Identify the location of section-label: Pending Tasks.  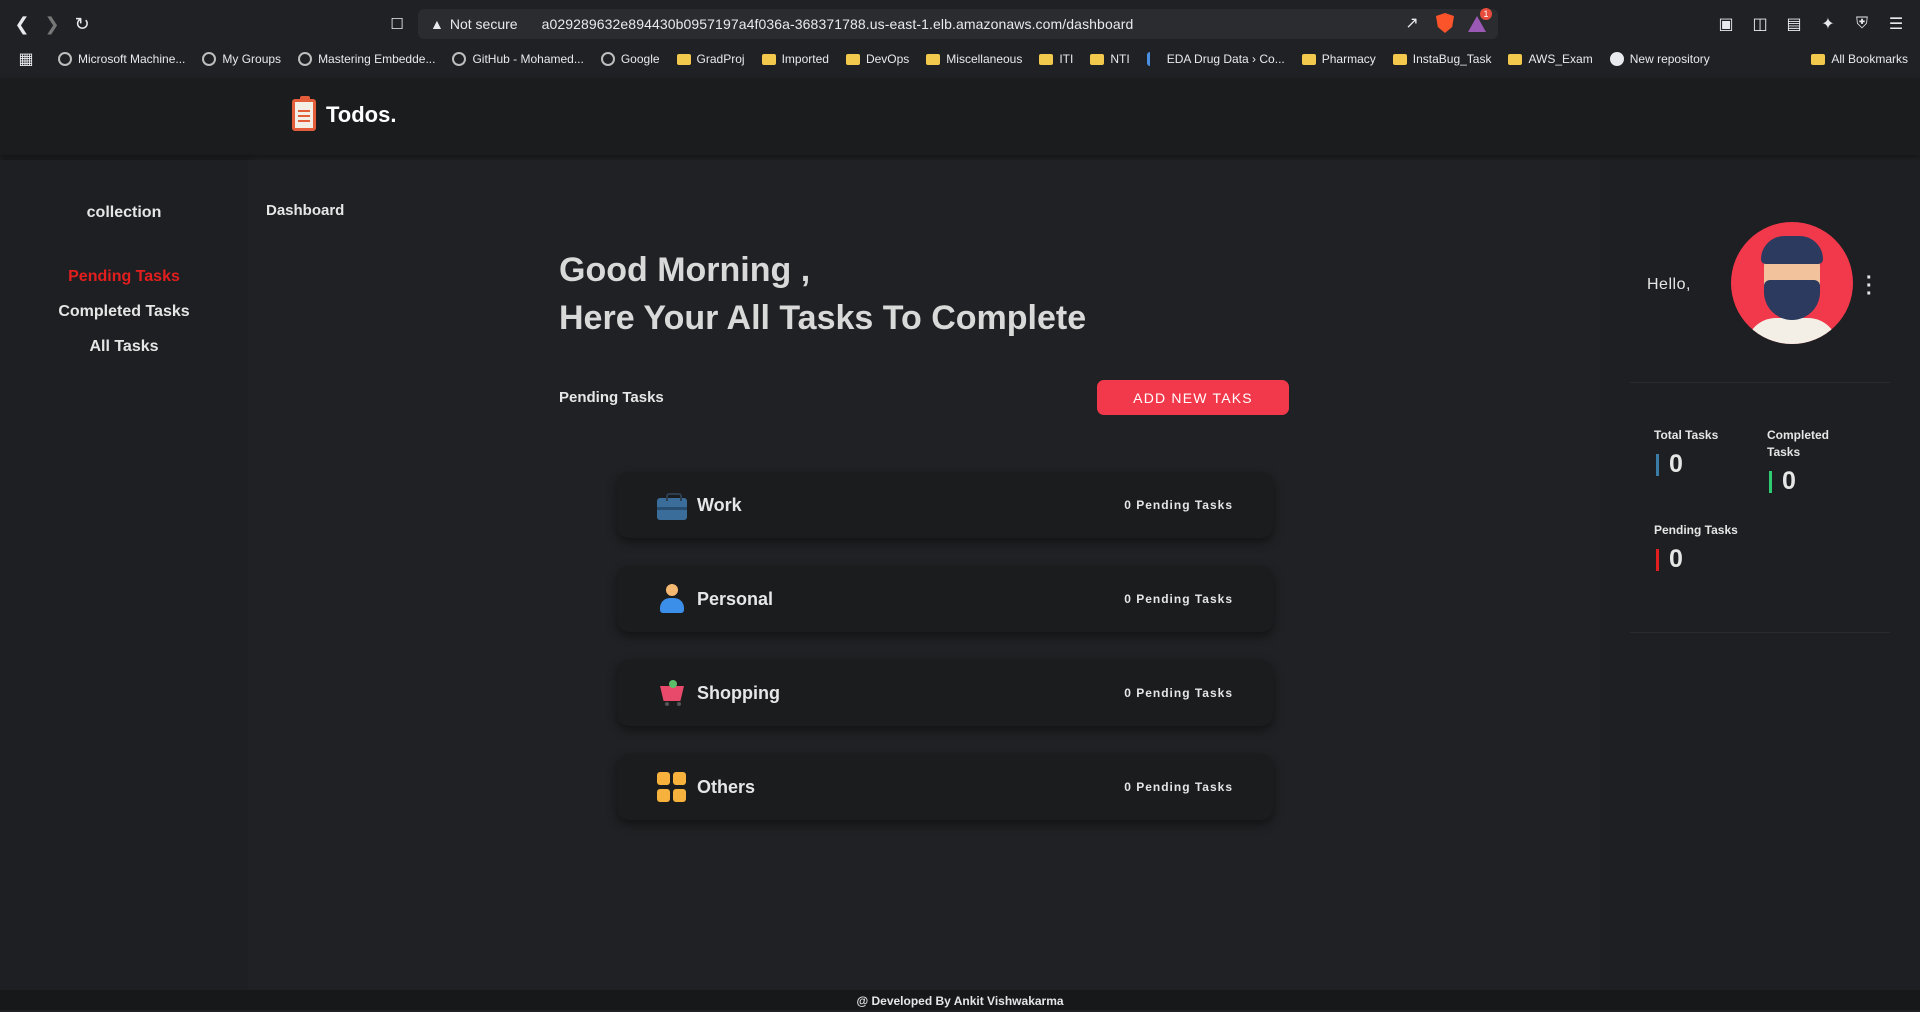
(611, 397).